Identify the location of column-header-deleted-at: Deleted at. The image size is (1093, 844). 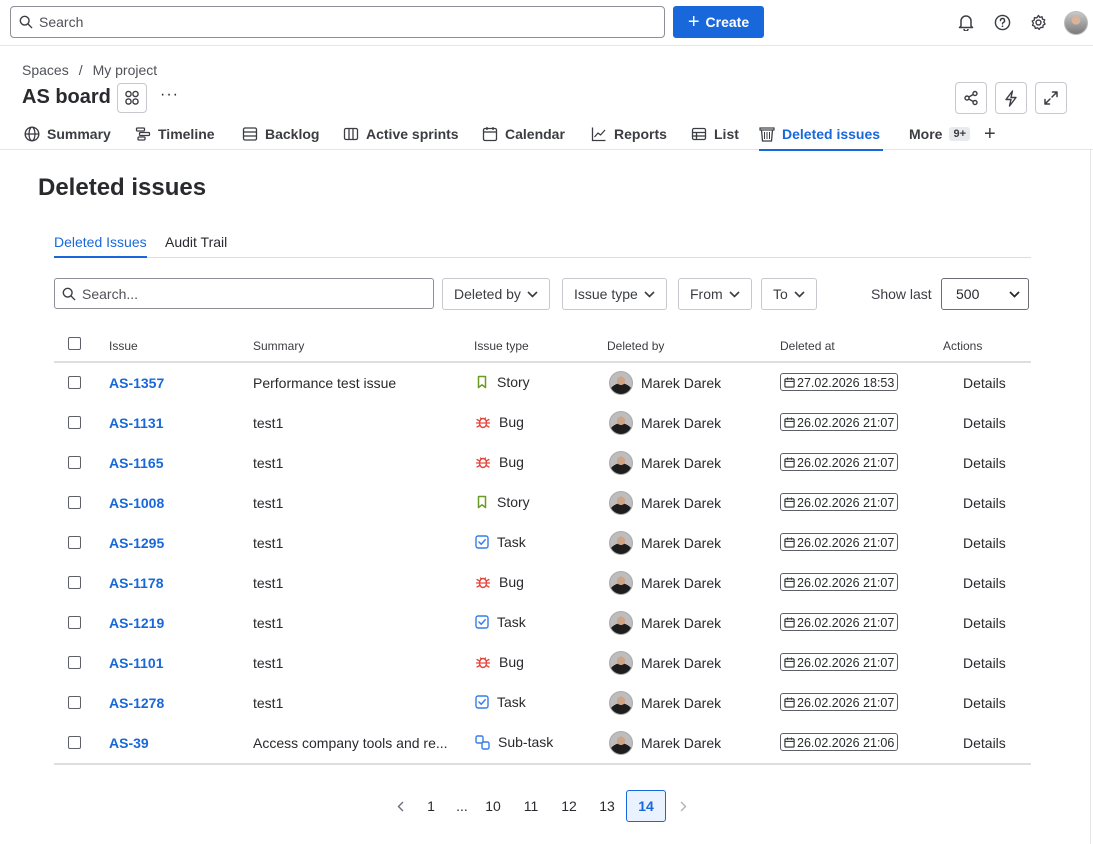
(807, 346).